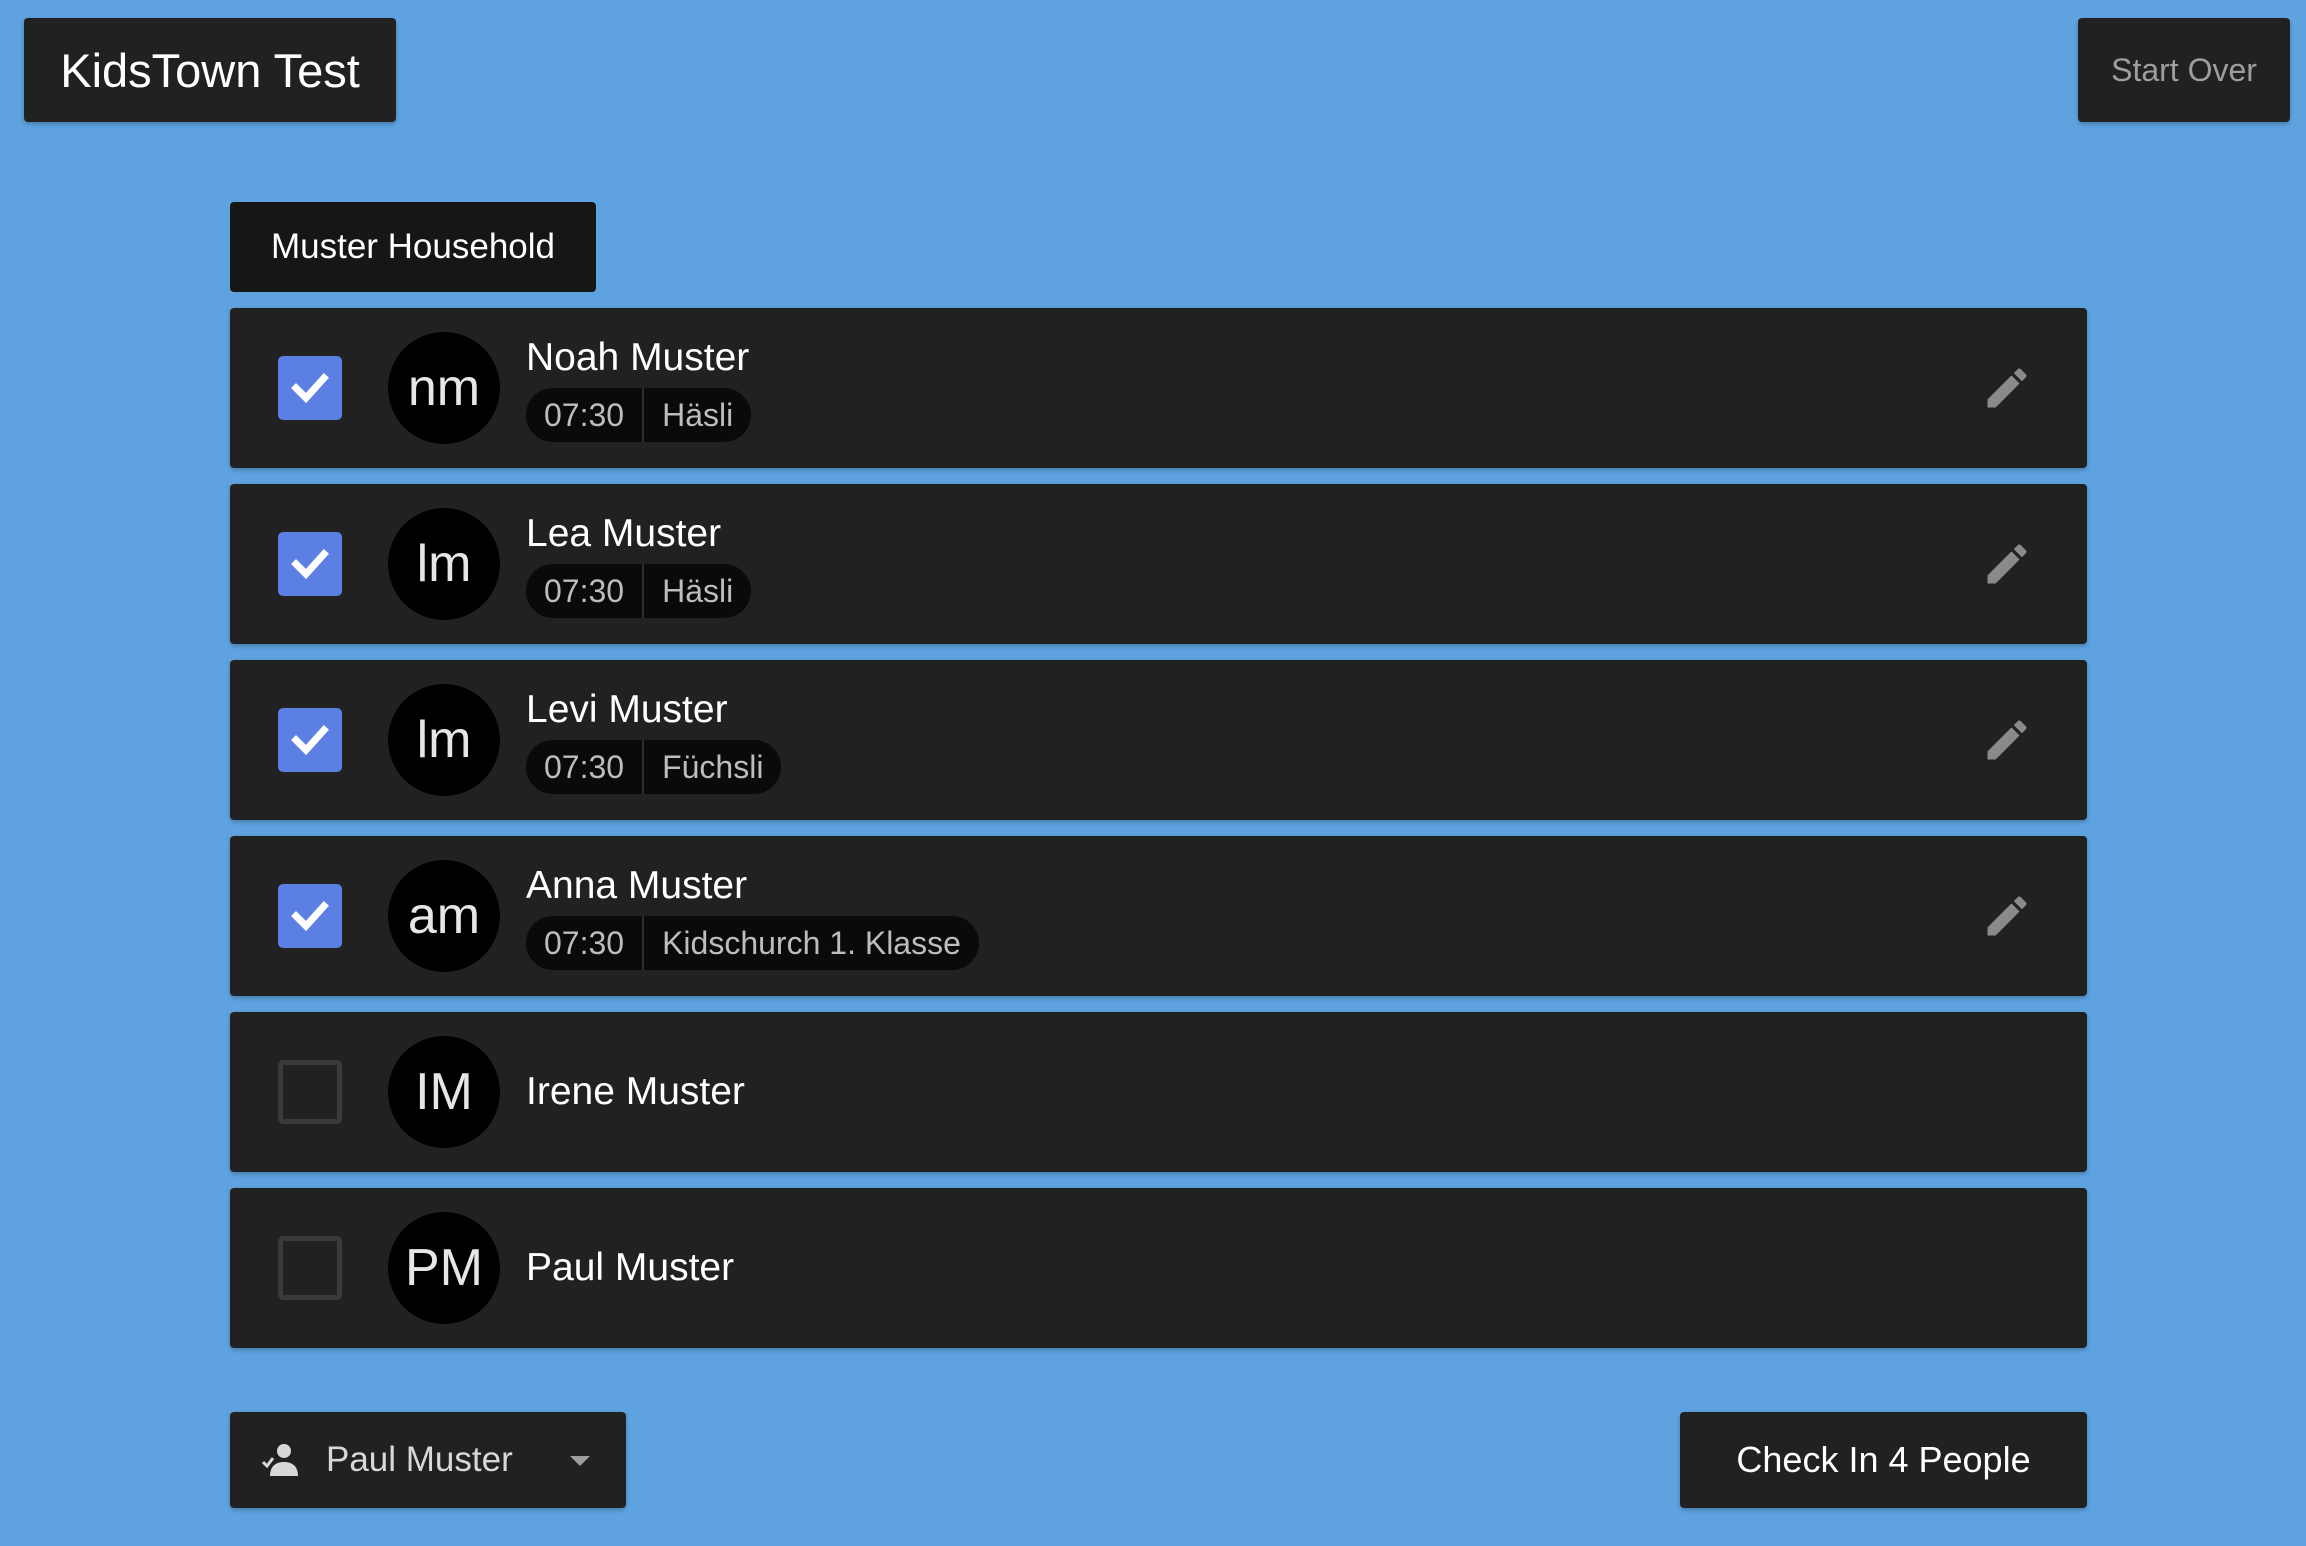 Image resolution: width=2306 pixels, height=1546 pixels. I want to click on person-info: Noah Muster 07:30 Häsli, so click(639, 388).